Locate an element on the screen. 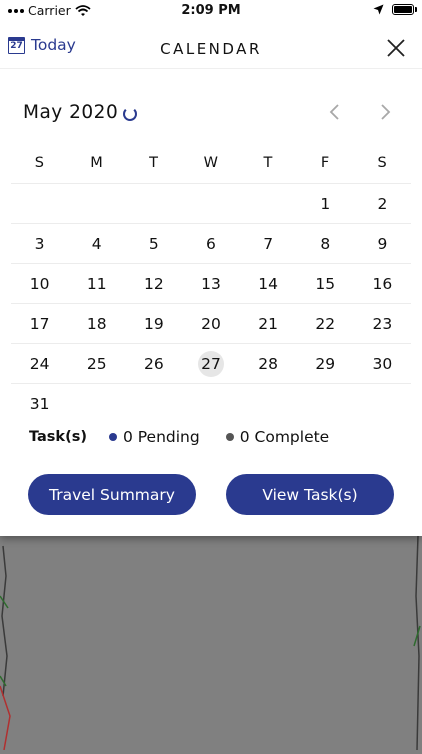  status-bar: Carrier 2:09 PM is located at coordinates (211, 11).